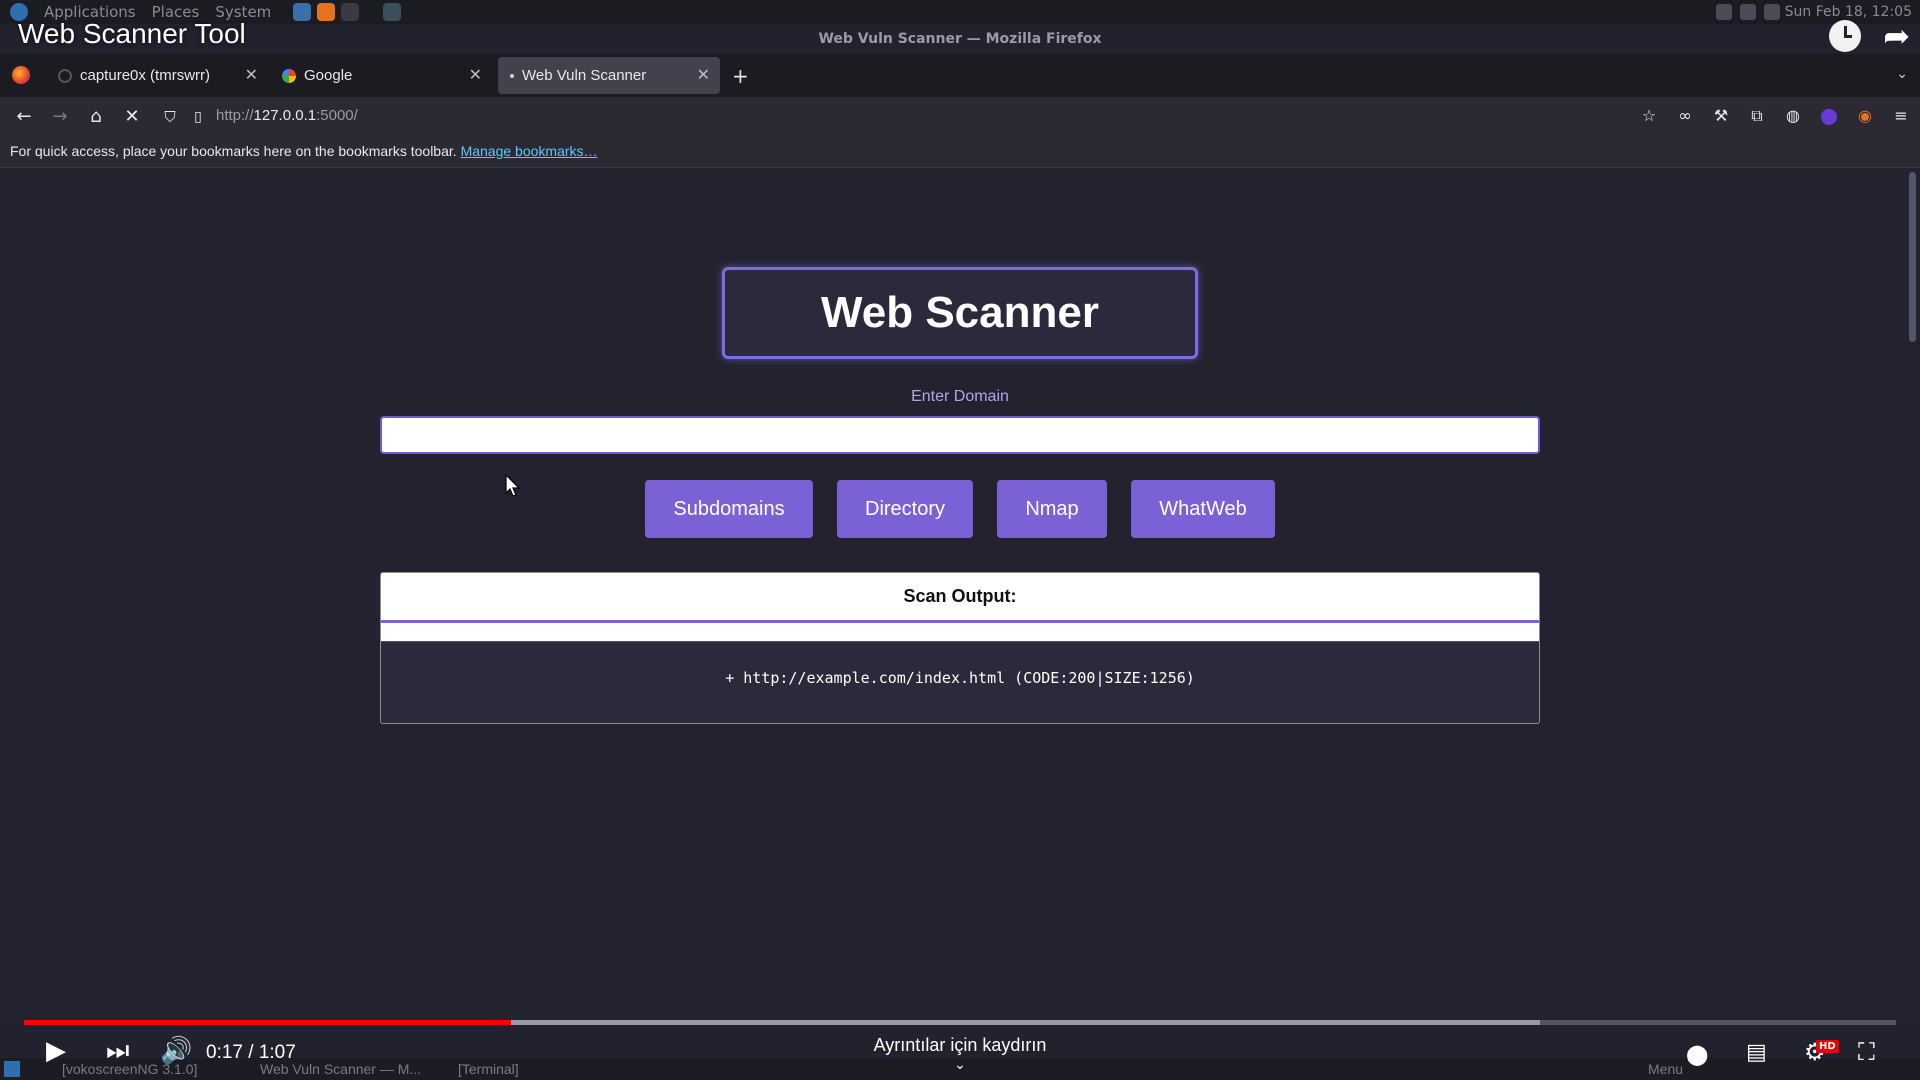  Describe the element at coordinates (198, 117) in the screenshot. I see `page-info-icon: ▯` at that location.